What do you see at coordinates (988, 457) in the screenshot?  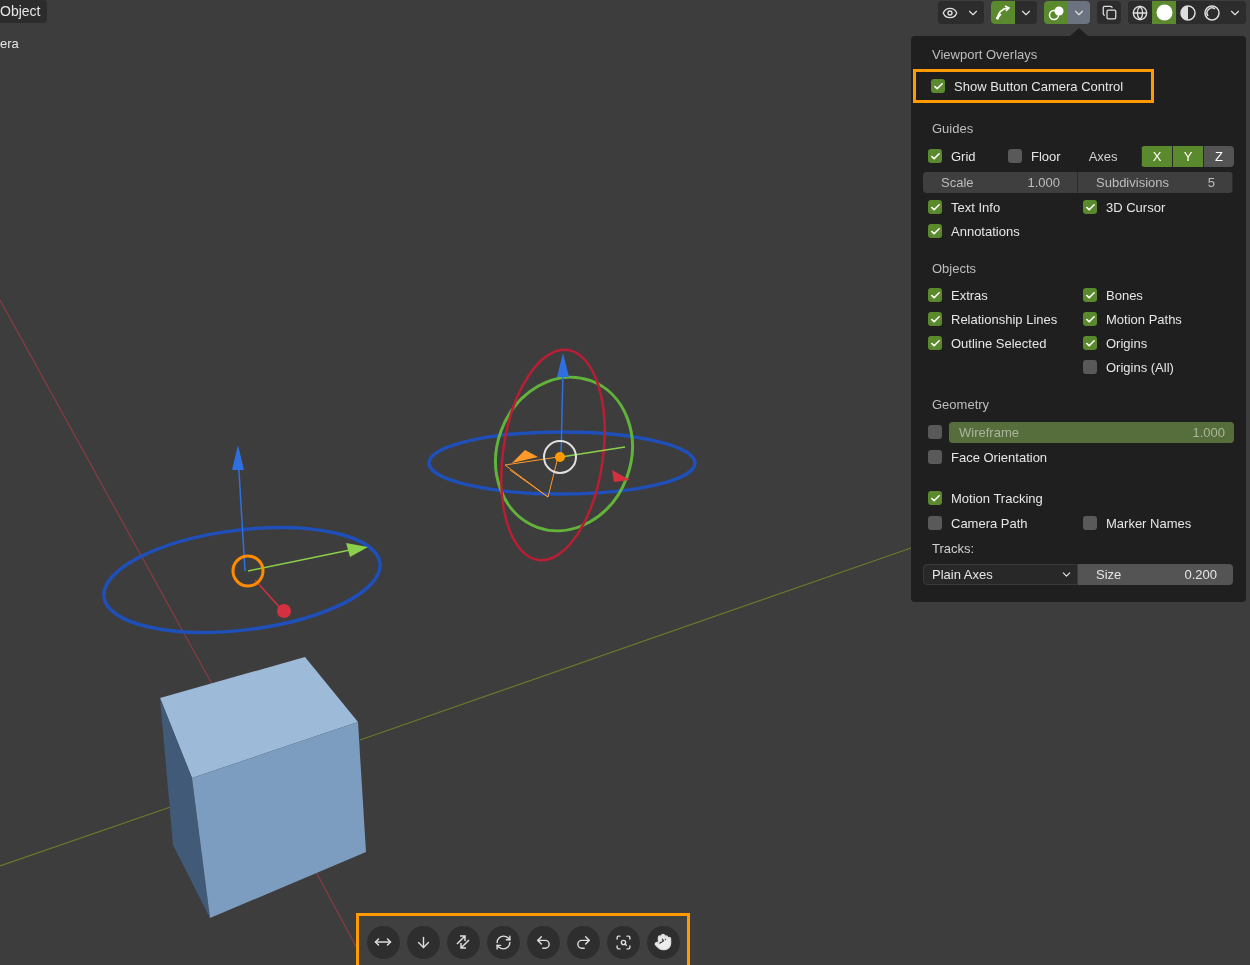 I see `checkbox-option: Face Orientation` at bounding box center [988, 457].